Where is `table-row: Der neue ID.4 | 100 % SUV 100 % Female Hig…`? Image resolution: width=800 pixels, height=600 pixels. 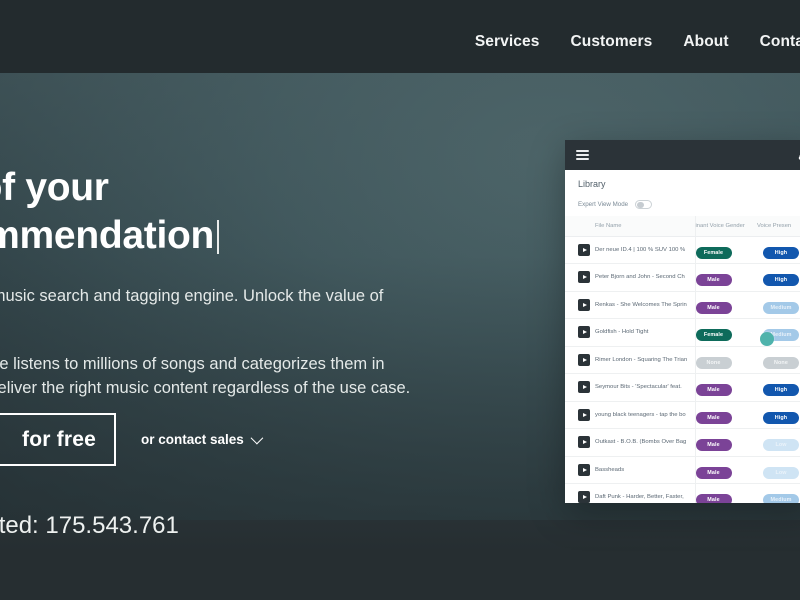 table-row: Der neue ID.4 | 100 % SUV 100 % Female Hig… is located at coordinates (682, 250).